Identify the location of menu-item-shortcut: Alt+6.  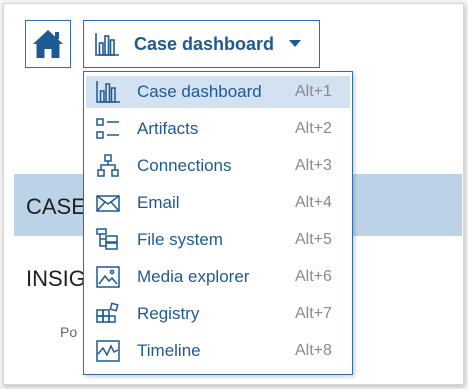
(313, 276).